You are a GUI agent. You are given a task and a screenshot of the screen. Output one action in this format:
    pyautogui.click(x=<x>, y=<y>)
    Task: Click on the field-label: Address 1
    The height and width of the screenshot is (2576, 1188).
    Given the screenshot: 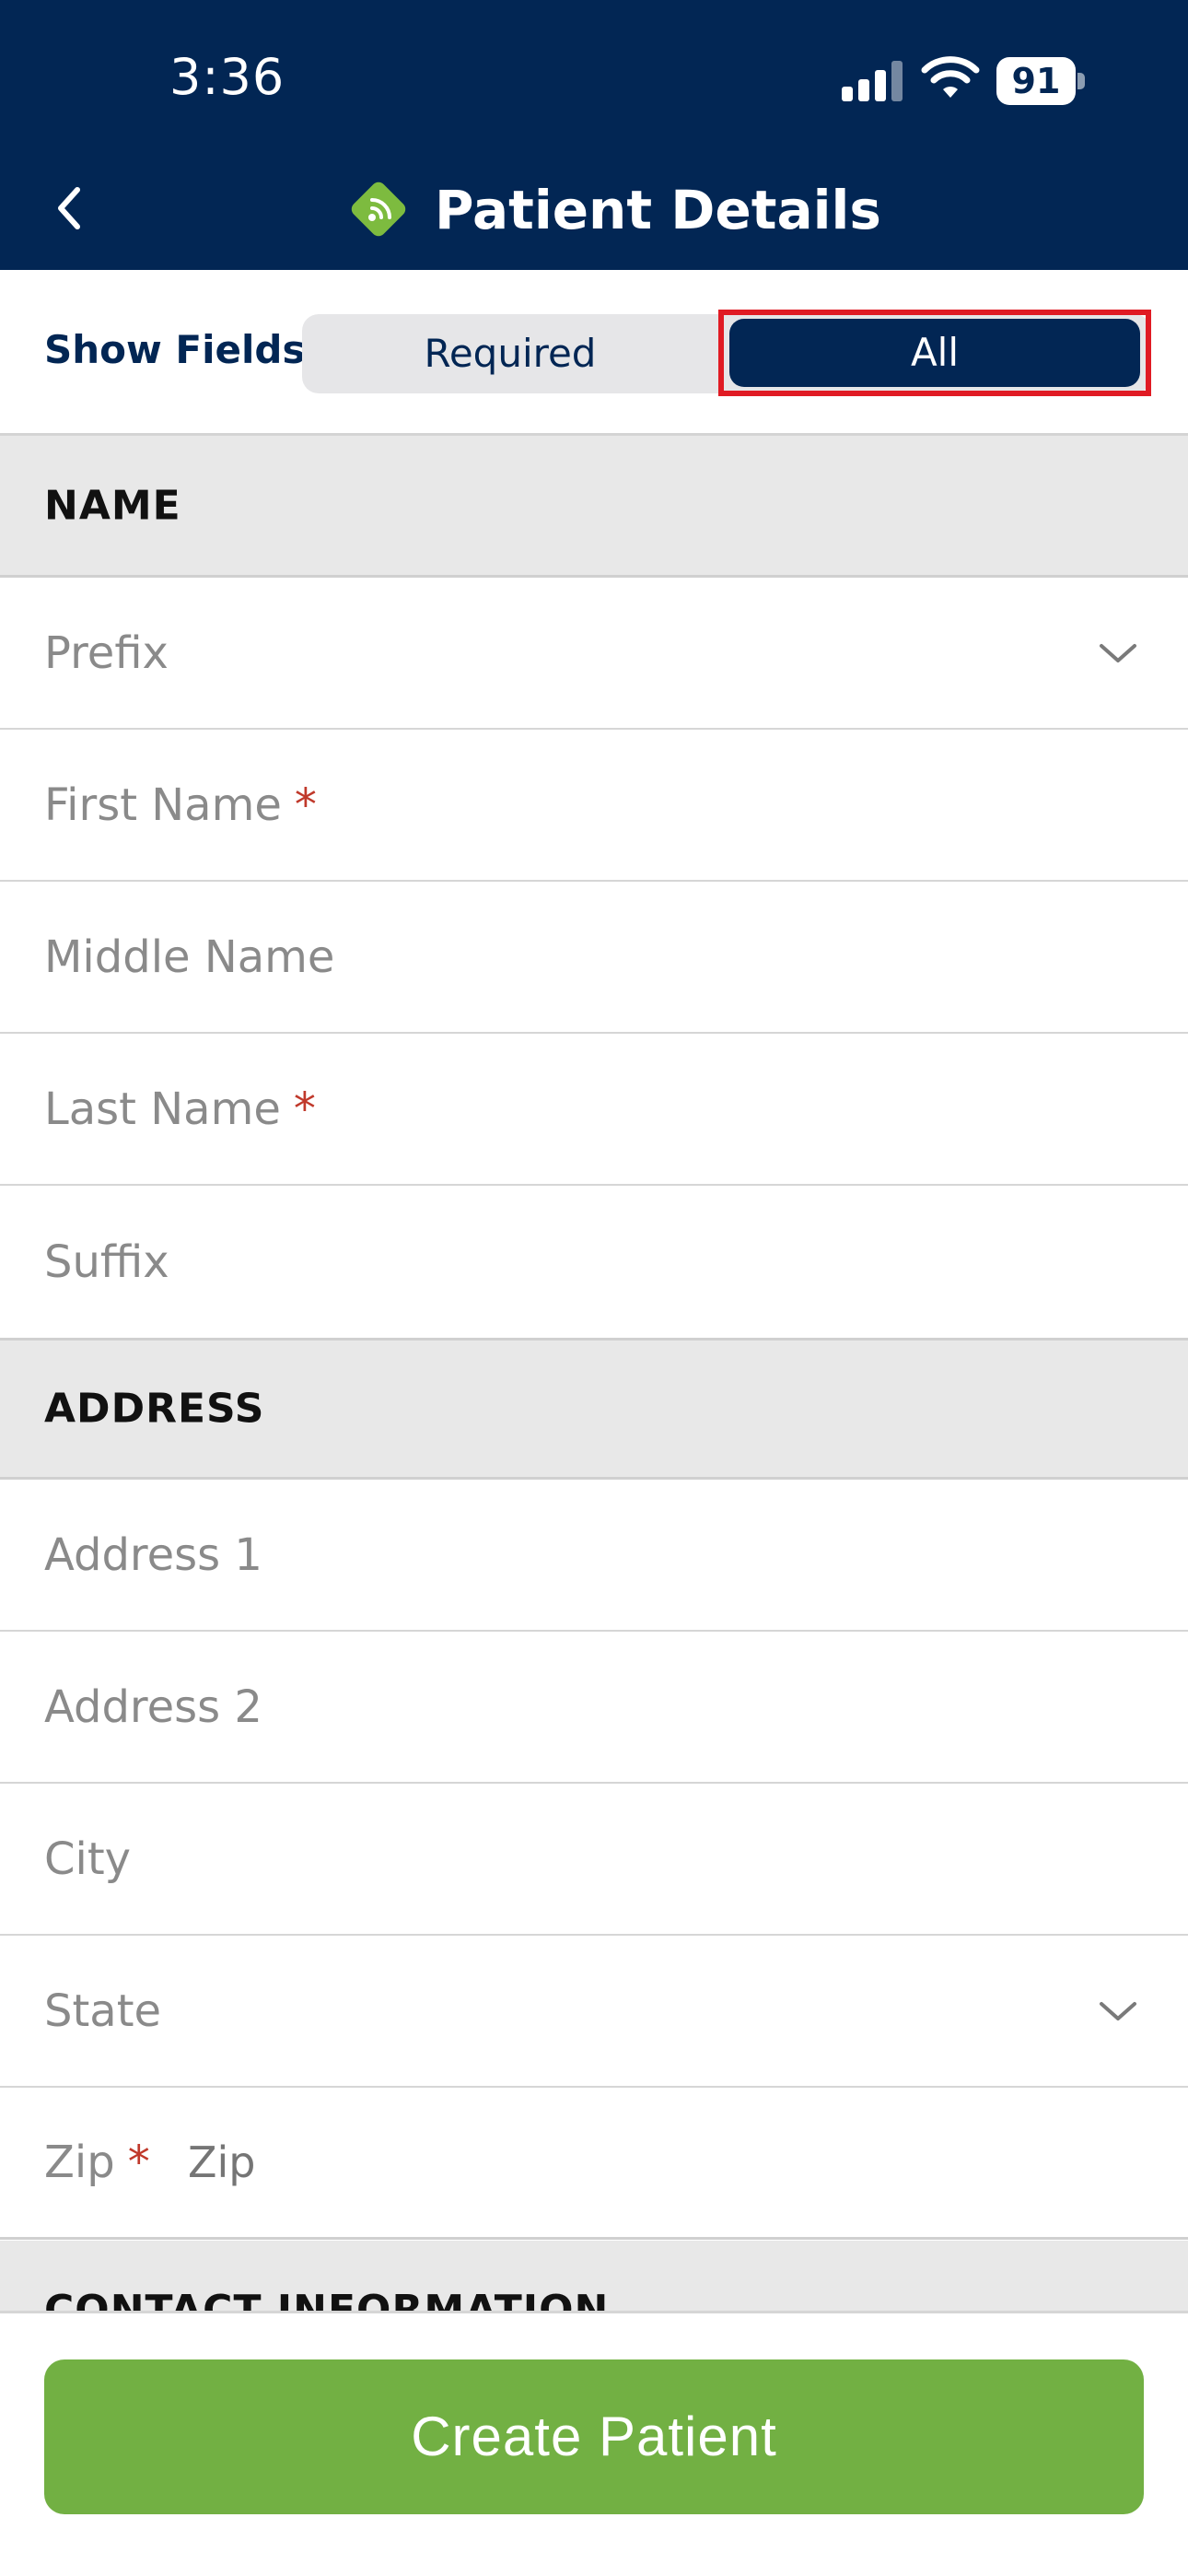 What is the action you would take?
    pyautogui.click(x=153, y=1554)
    